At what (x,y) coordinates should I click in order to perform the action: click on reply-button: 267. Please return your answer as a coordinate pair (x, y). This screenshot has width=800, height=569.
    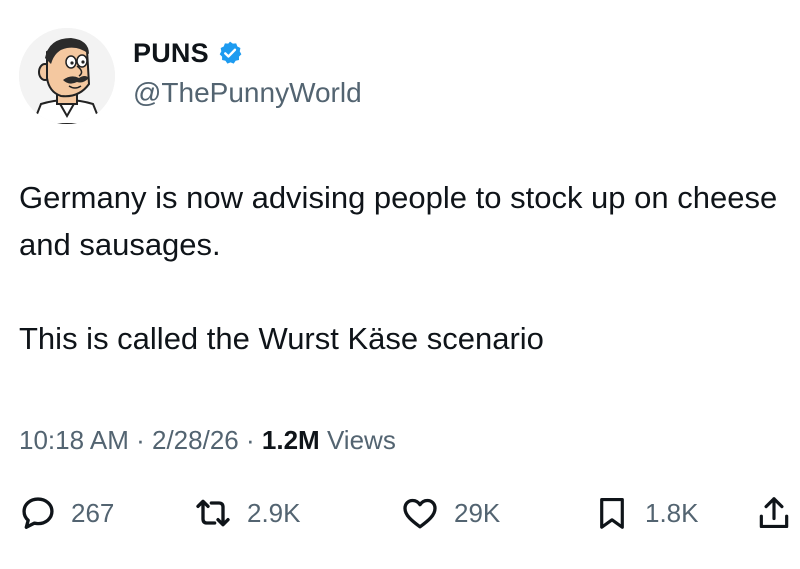
    Looking at the image, I should click on (66, 513).